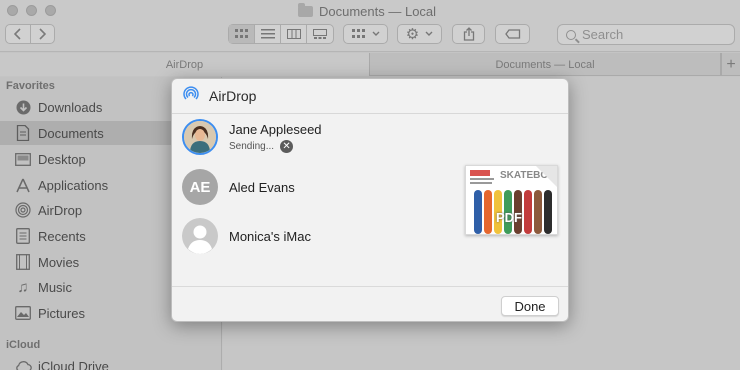 The height and width of the screenshot is (370, 740). I want to click on recipient-status: Sending... ✕, so click(275, 146).